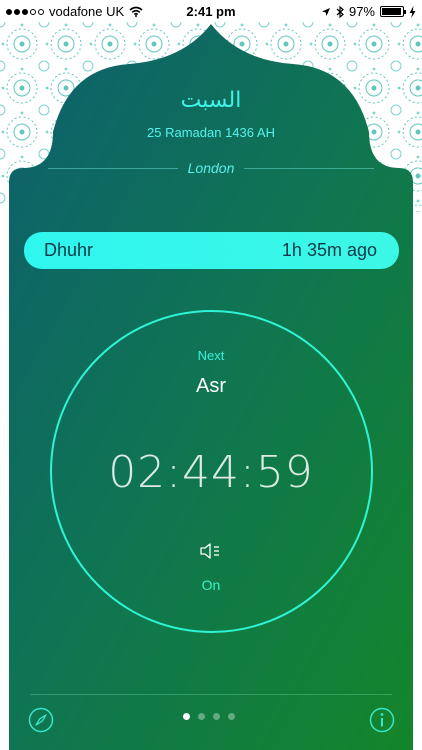  Describe the element at coordinates (211, 472) in the screenshot. I see `countdown-timer: 02:44:59` at that location.